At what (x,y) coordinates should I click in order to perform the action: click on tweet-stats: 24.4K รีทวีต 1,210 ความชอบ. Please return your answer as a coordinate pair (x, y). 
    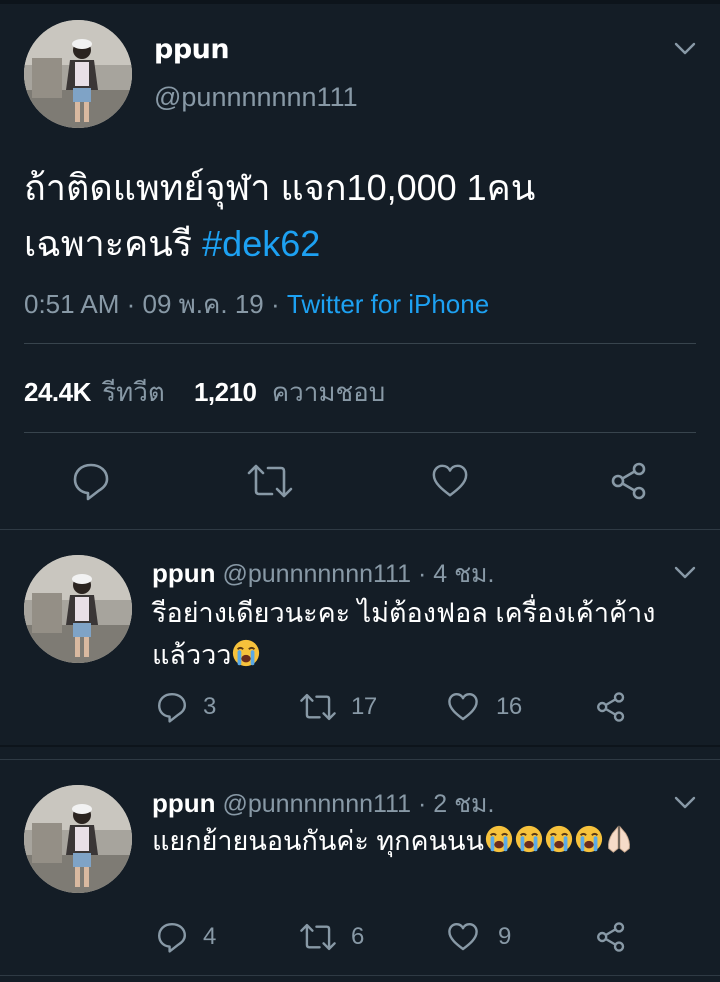
    Looking at the image, I should click on (204, 392).